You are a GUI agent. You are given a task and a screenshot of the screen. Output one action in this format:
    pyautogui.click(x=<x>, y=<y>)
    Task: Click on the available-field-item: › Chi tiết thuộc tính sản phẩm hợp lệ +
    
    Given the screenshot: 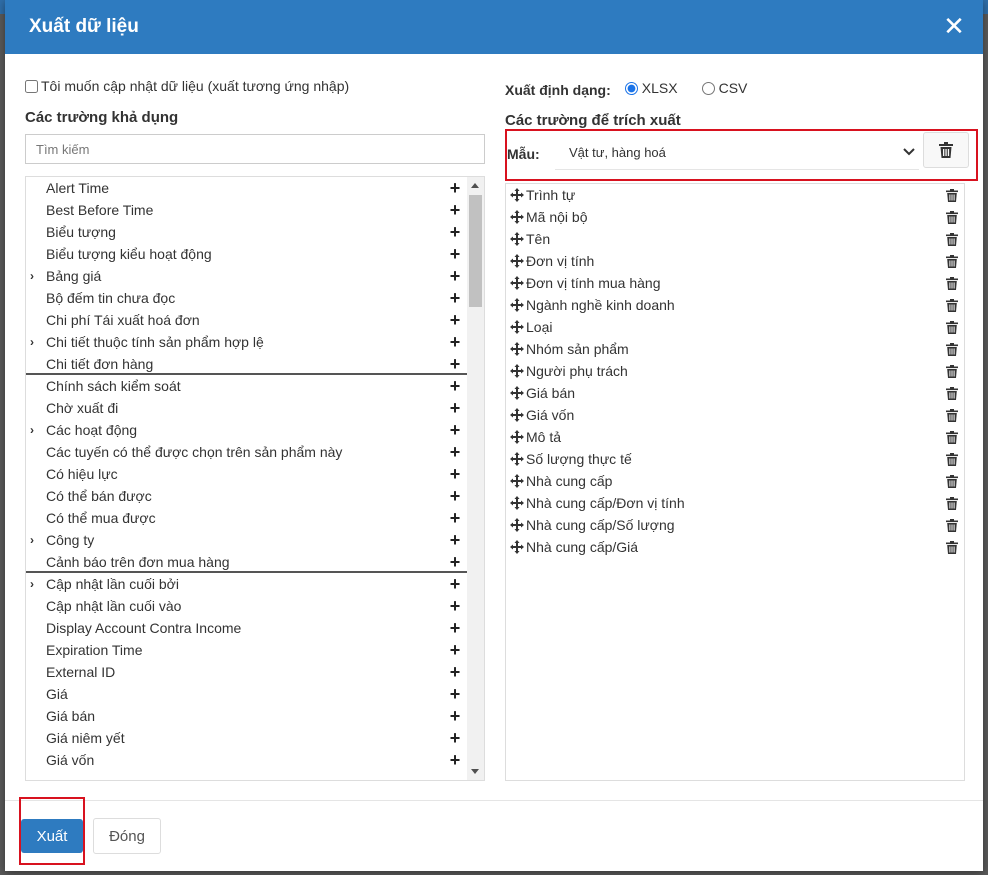 What is the action you would take?
    pyautogui.click(x=247, y=342)
    